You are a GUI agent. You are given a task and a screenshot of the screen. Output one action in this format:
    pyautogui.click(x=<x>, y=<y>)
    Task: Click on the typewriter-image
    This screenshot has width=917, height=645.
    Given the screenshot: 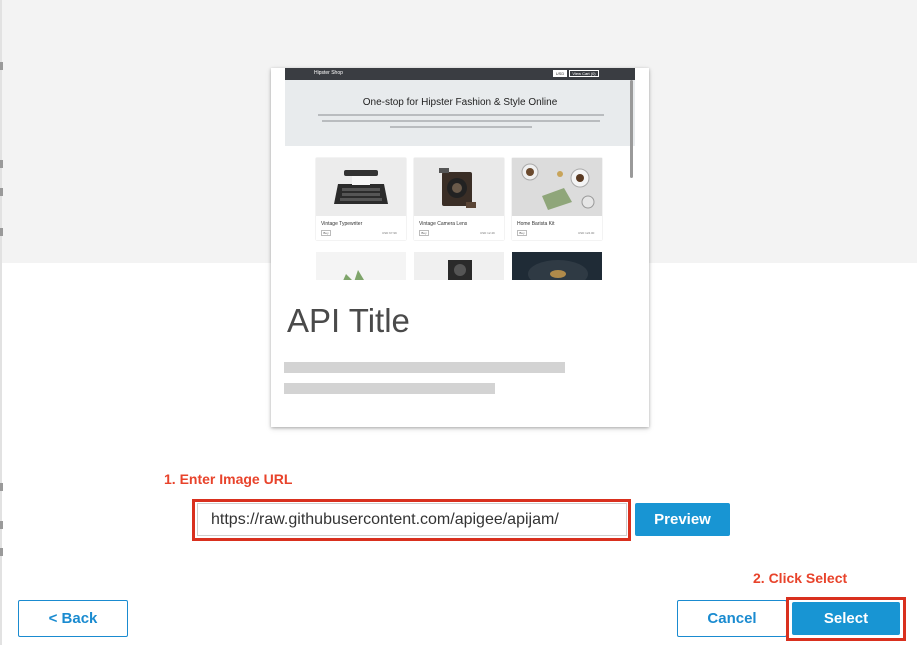 What is the action you would take?
    pyautogui.click(x=361, y=187)
    